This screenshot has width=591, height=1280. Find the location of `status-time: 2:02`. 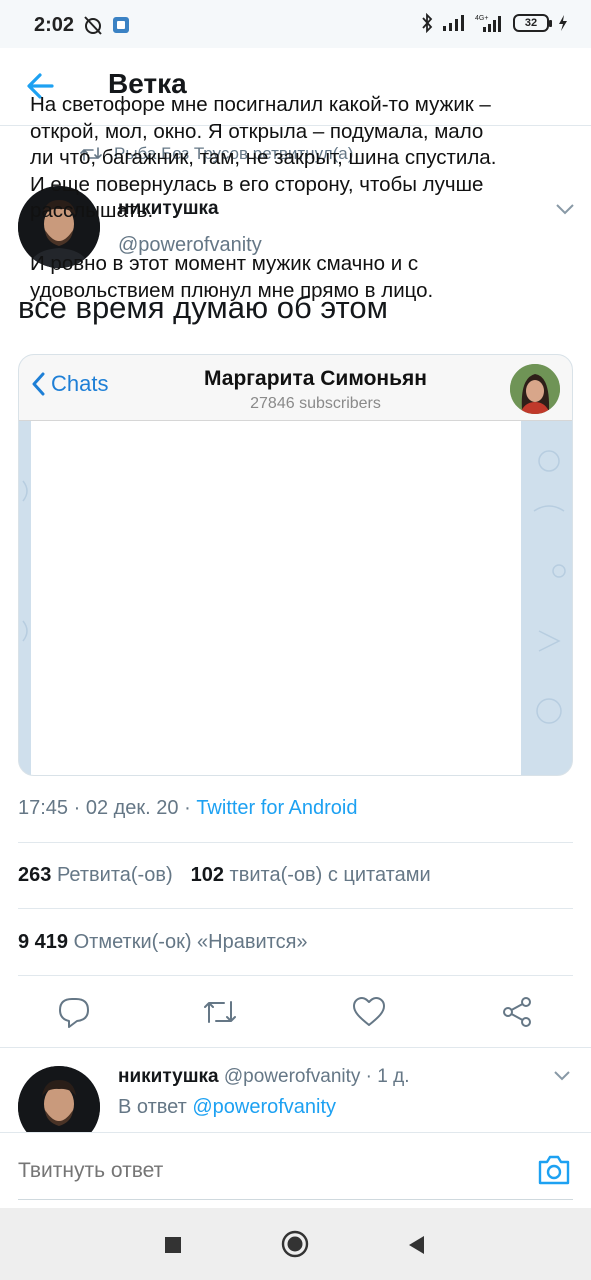

status-time: 2:02 is located at coordinates (54, 25).